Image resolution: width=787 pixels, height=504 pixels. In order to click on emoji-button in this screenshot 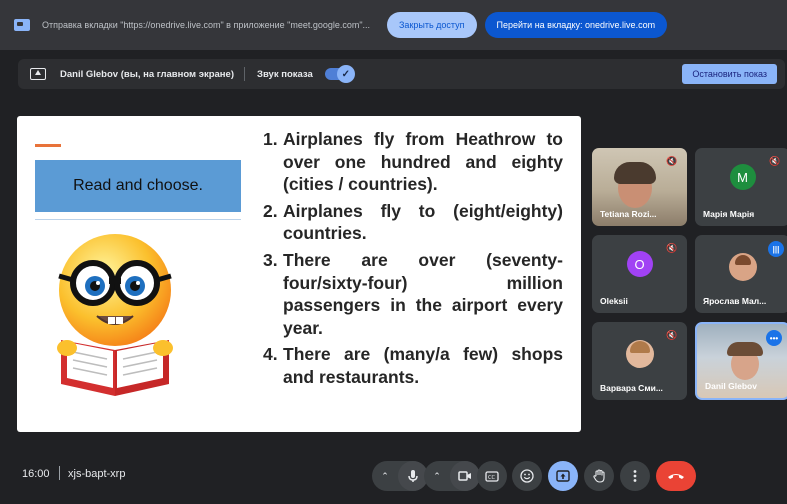, I will do `click(527, 476)`.